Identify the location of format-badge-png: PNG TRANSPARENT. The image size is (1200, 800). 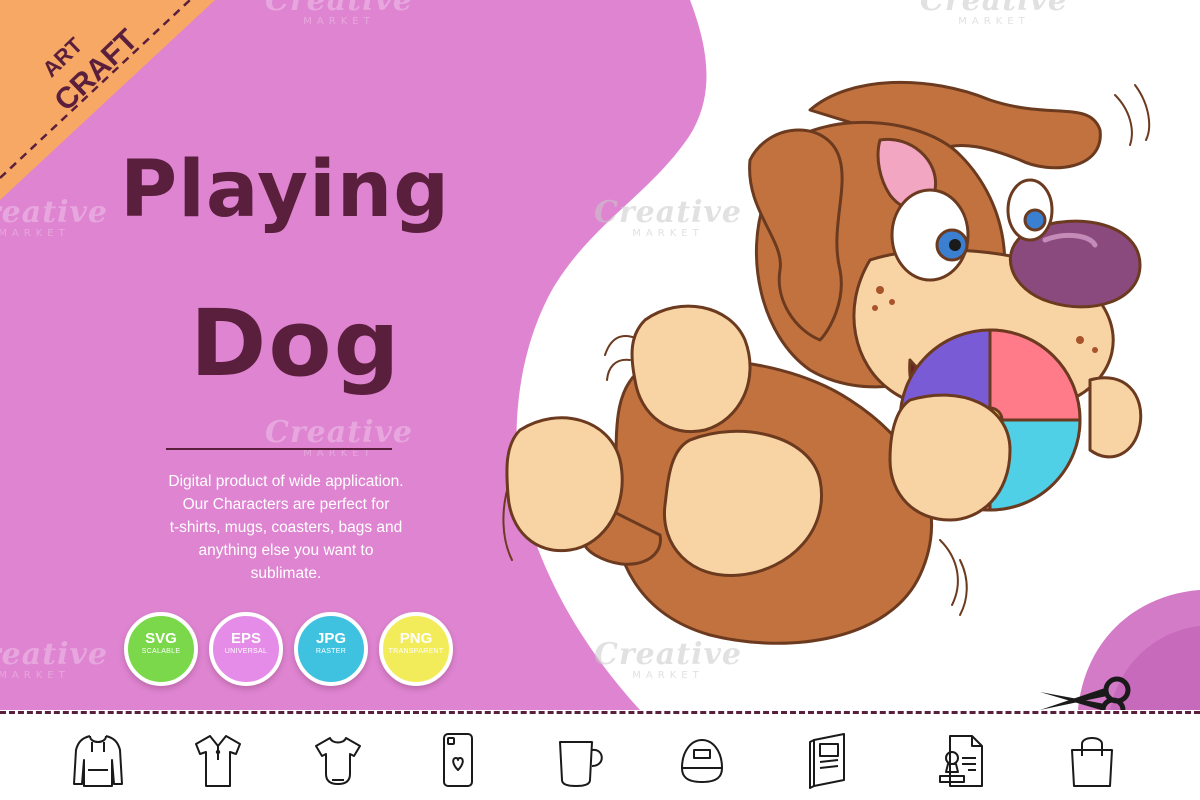
(416, 649).